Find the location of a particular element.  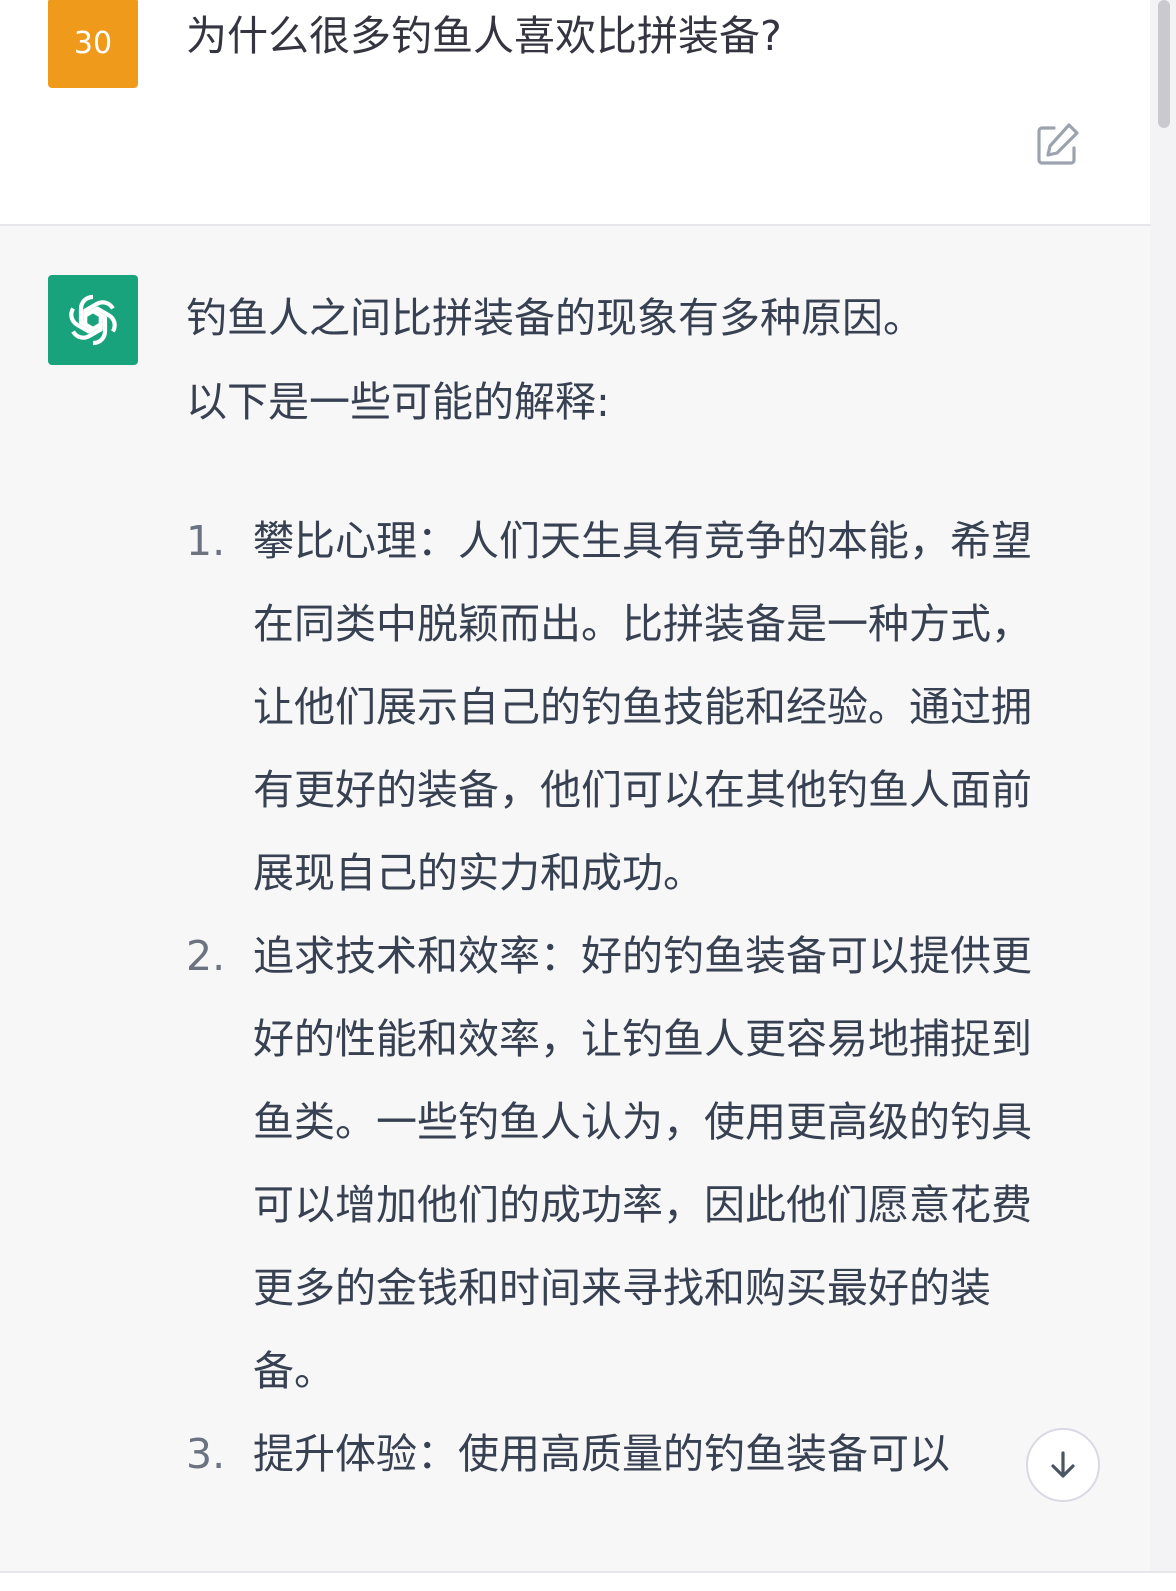

arrow-down-icon is located at coordinates (1063, 1464).